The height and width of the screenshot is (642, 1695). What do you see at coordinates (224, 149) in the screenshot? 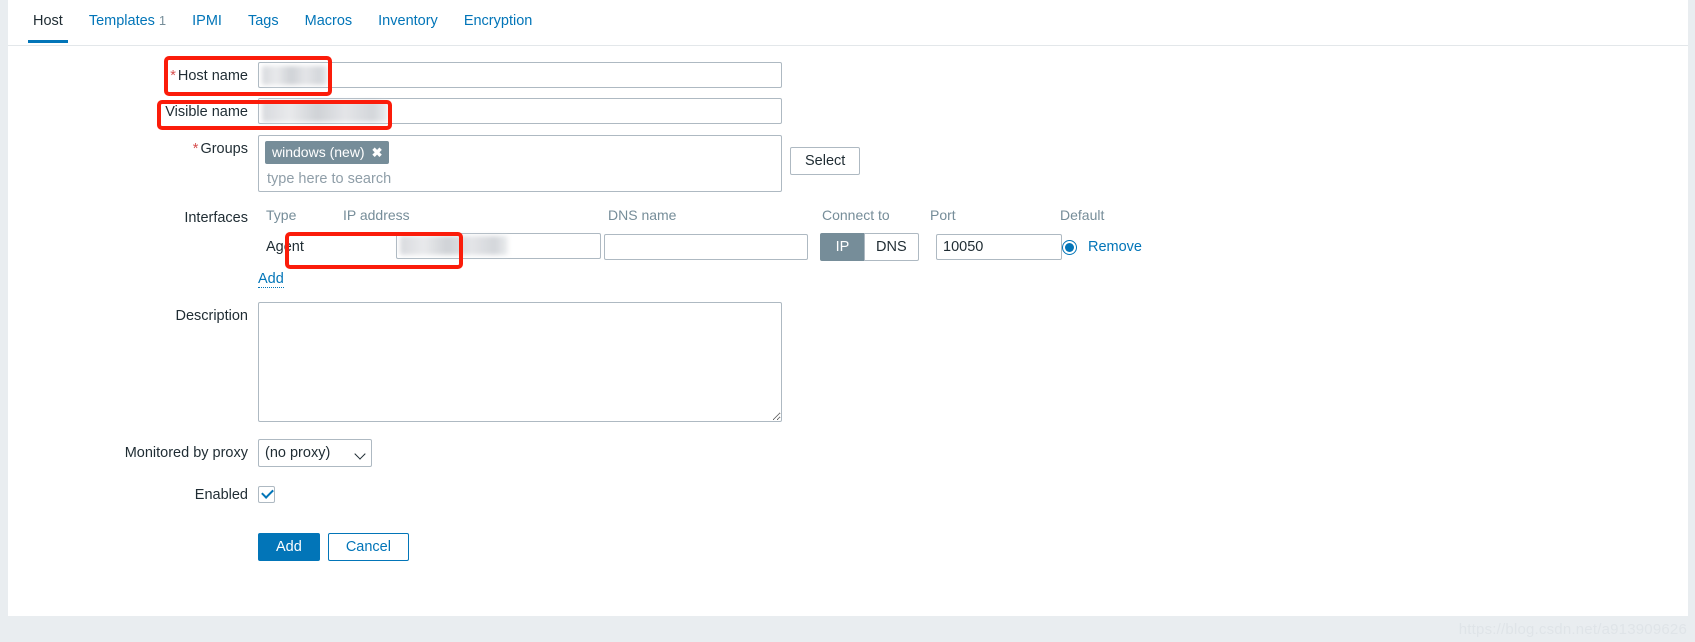
I see `groups-label-text: Groups` at bounding box center [224, 149].